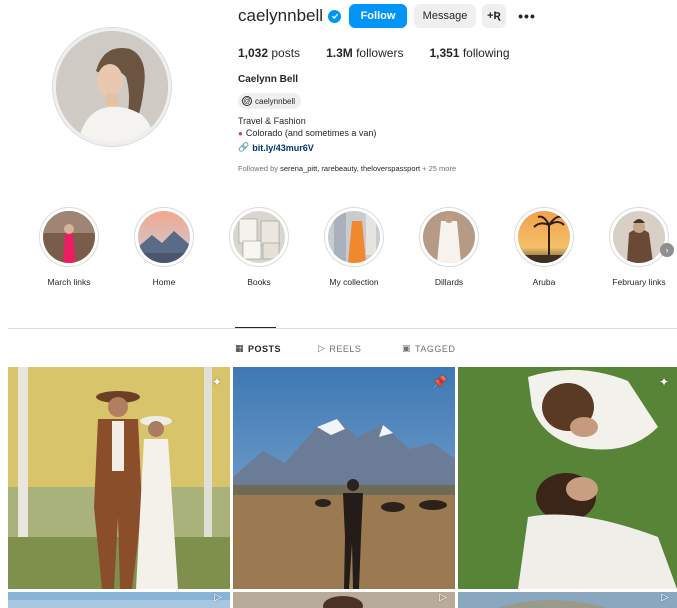 The image size is (677, 608). Describe the element at coordinates (281, 15) in the screenshot. I see `username: caelynnbell` at that location.